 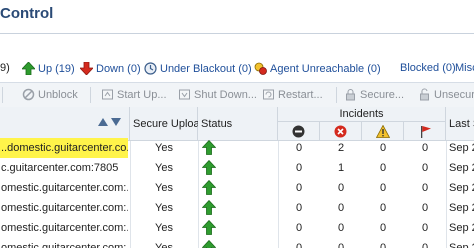 I want to click on unreachable-filter-link: Agent Unreachable (0), so click(x=317, y=68).